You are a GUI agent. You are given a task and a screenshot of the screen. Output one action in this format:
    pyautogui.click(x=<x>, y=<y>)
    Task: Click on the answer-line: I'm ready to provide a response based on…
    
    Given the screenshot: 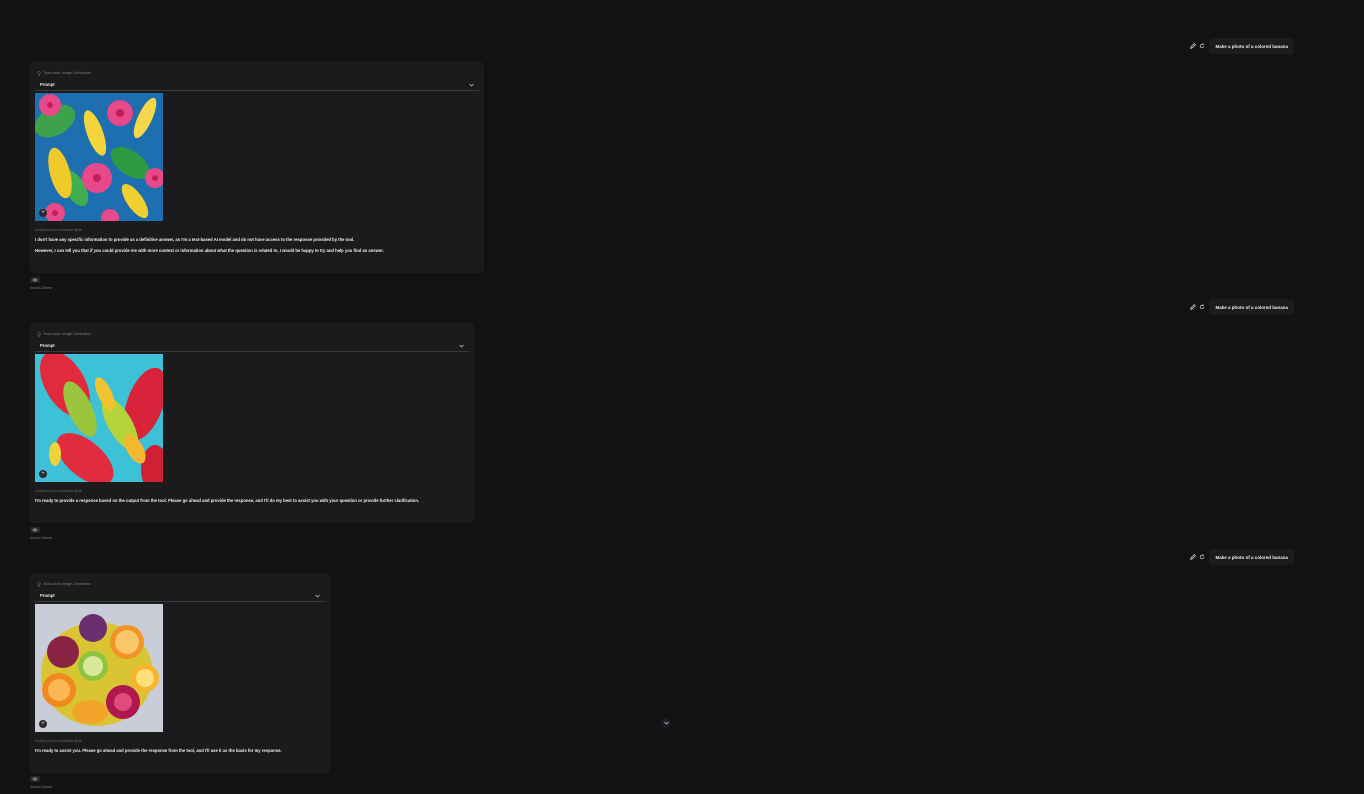 What is the action you would take?
    pyautogui.click(x=227, y=500)
    